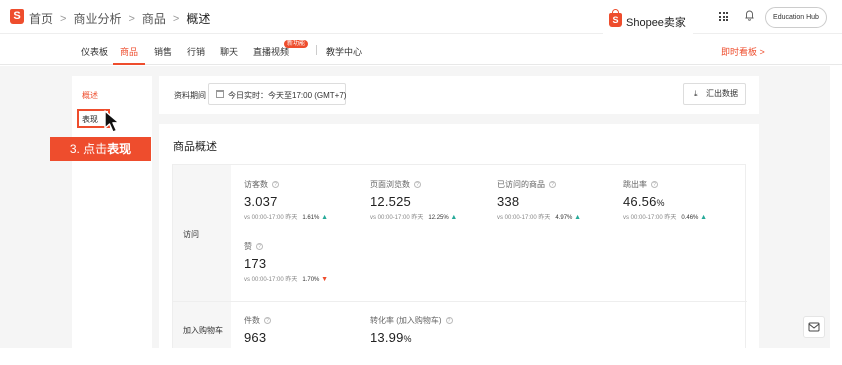 The height and width of the screenshot is (365, 842). Describe the element at coordinates (413, 200) in the screenshot. I see `metric-page-views: 页面浏览数? 12.525 vs 00:00-17:00 昨天 12.25% ▲` at that location.